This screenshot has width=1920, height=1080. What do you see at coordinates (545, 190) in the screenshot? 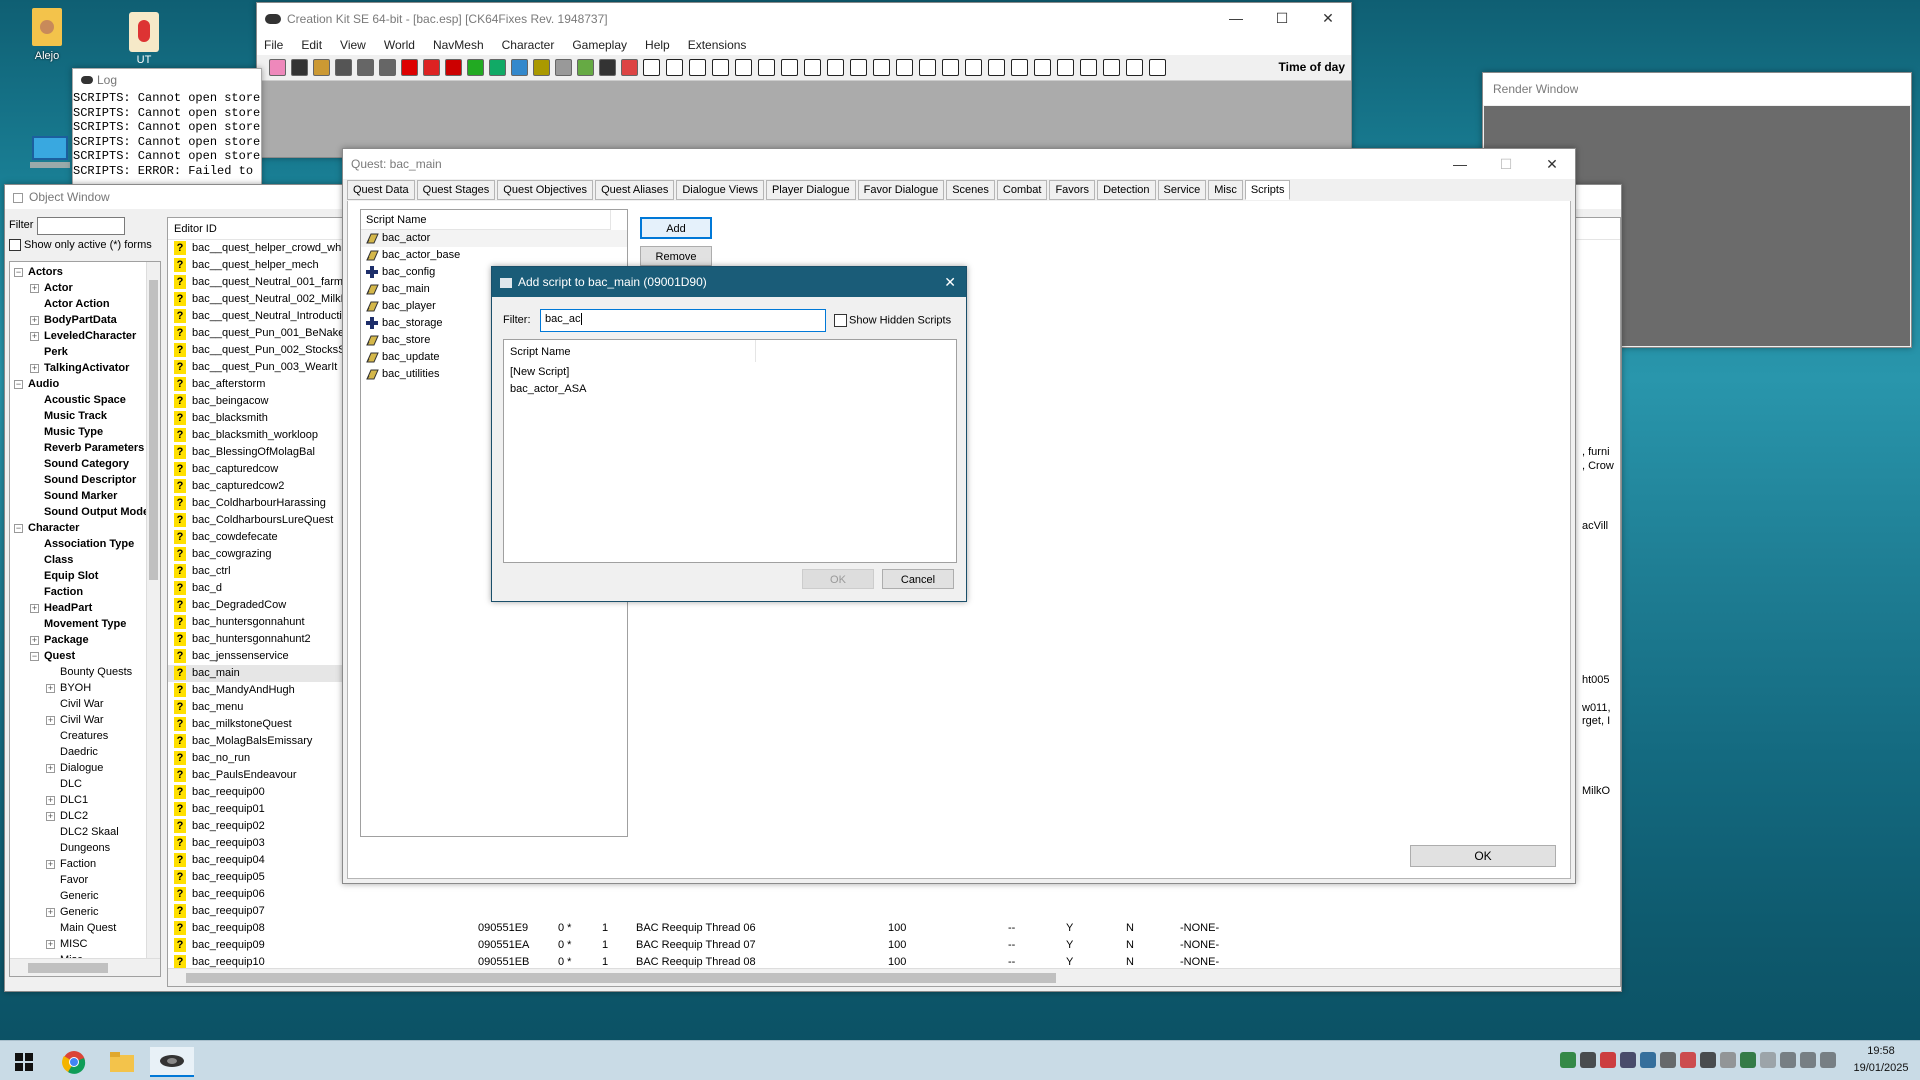
I see `tab-quest-objectives: Quest Objectives` at bounding box center [545, 190].